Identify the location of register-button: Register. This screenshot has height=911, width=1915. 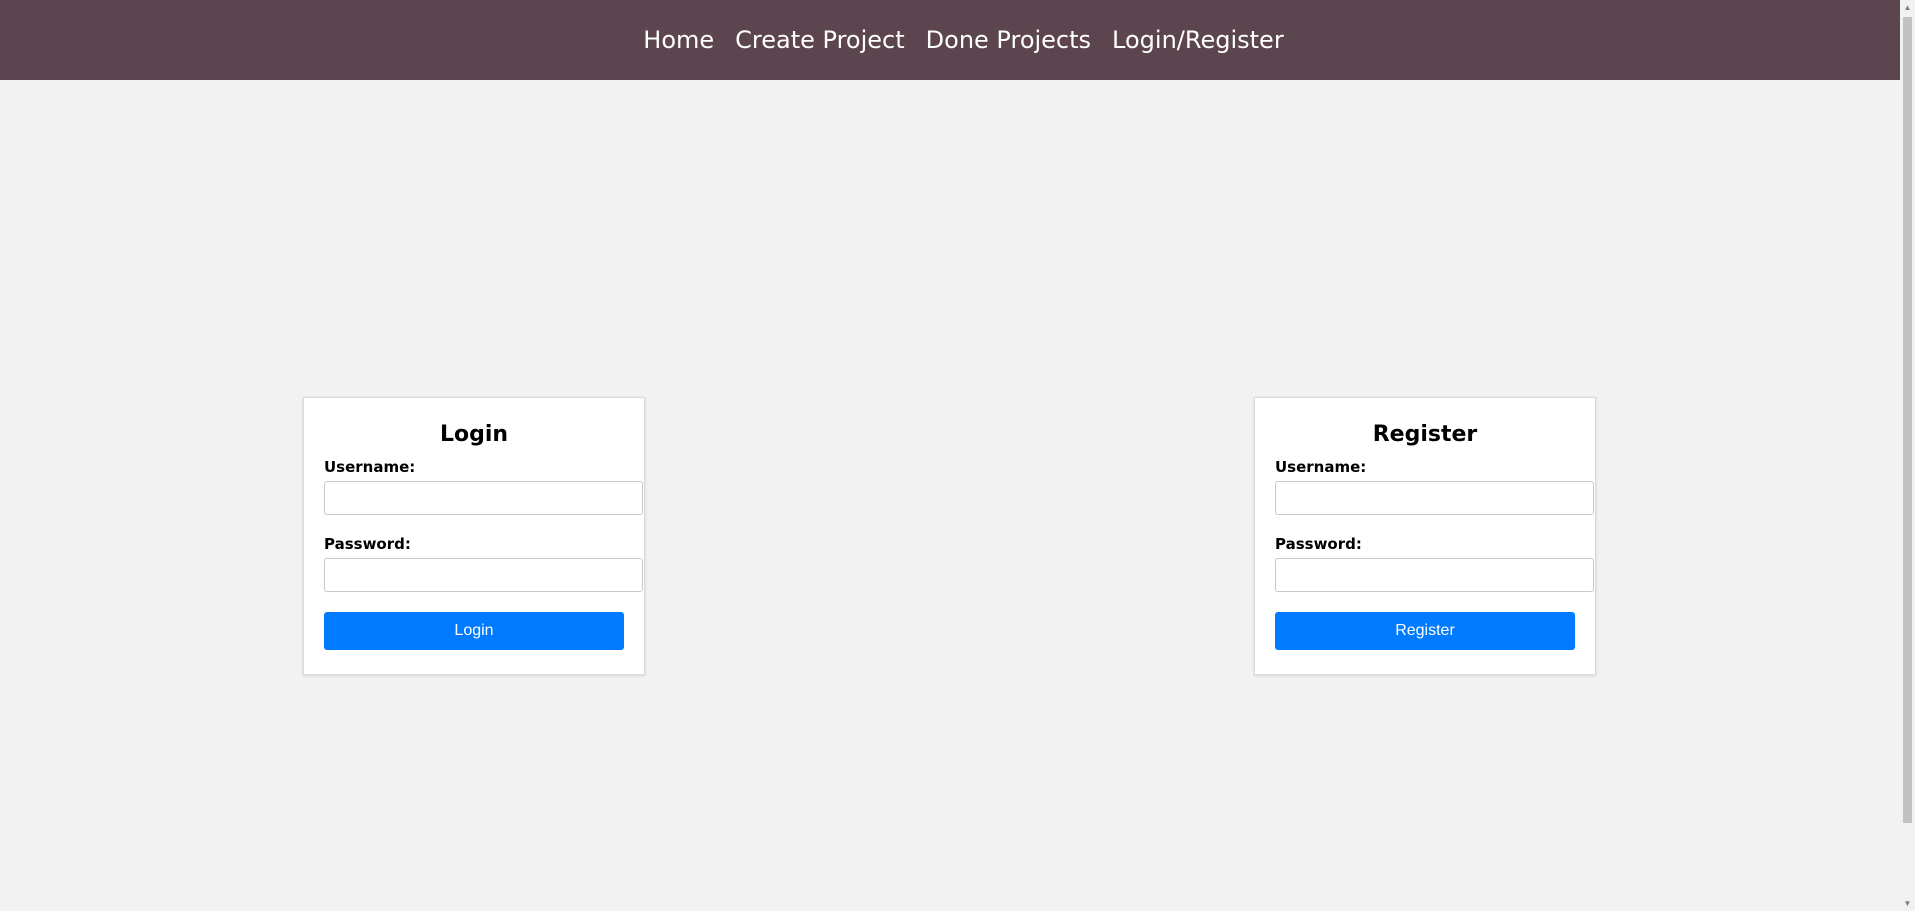
(1425, 631).